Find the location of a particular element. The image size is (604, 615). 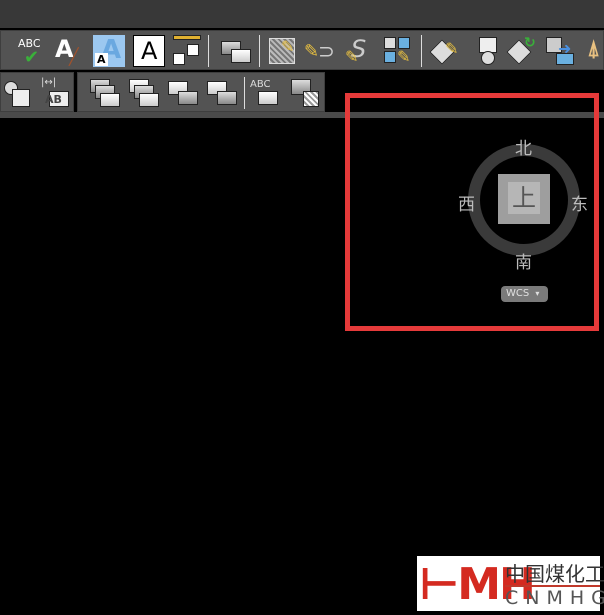

text-height-button: A A is located at coordinates (109, 51).